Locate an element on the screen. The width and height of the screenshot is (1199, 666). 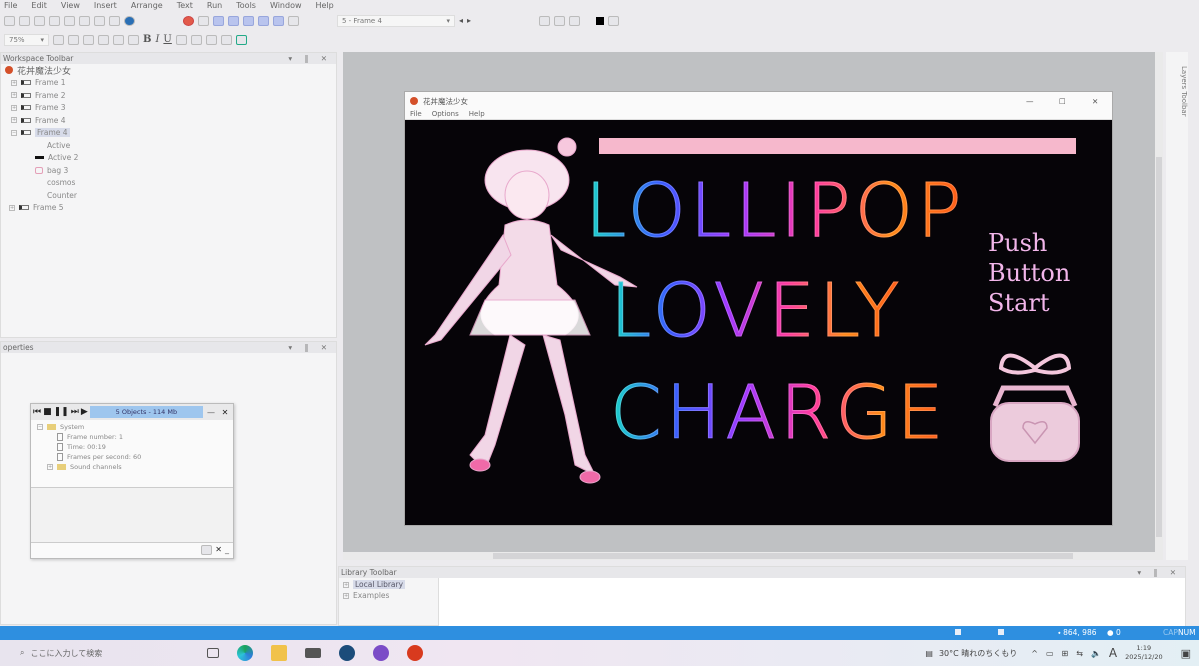
game-menu-options: Options is located at coordinates (445, 114).